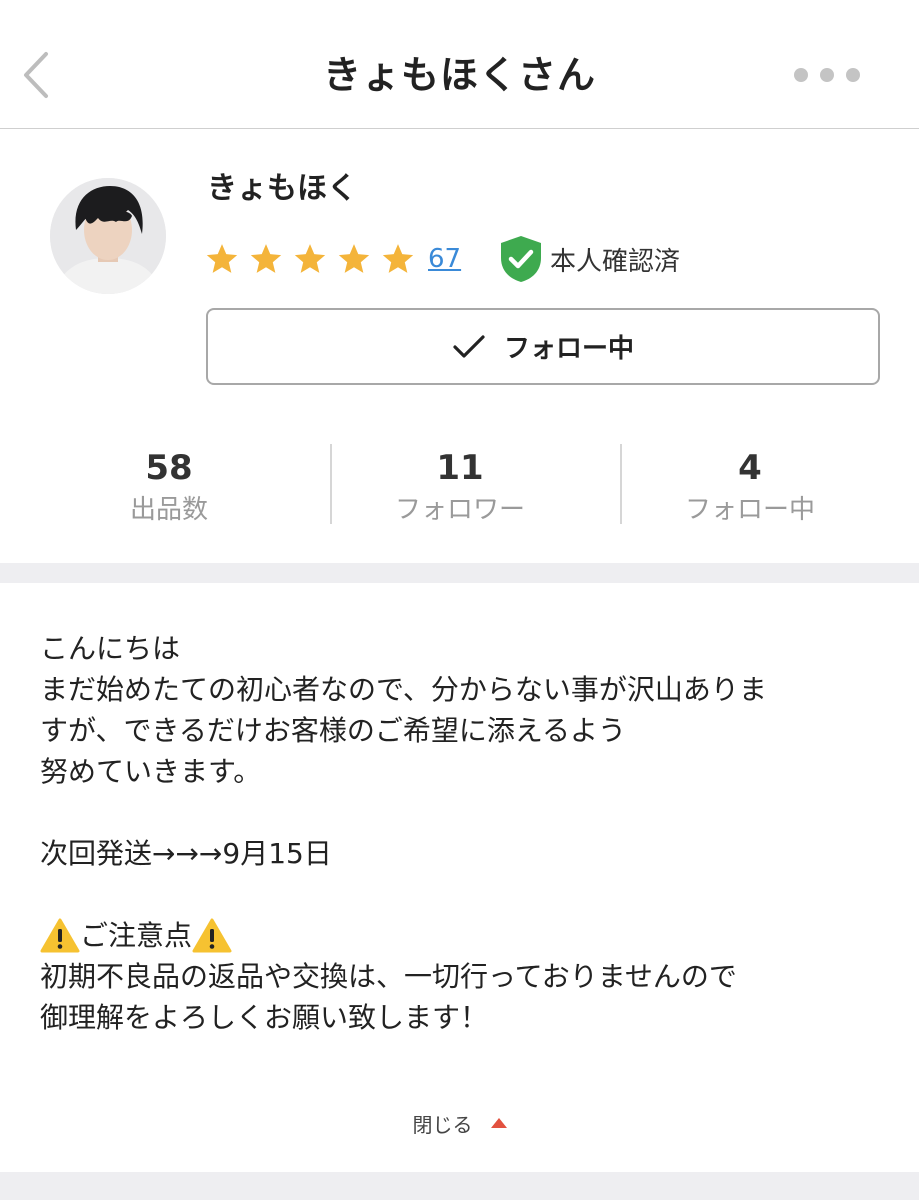  I want to click on stat-label: 出品数, so click(168, 510).